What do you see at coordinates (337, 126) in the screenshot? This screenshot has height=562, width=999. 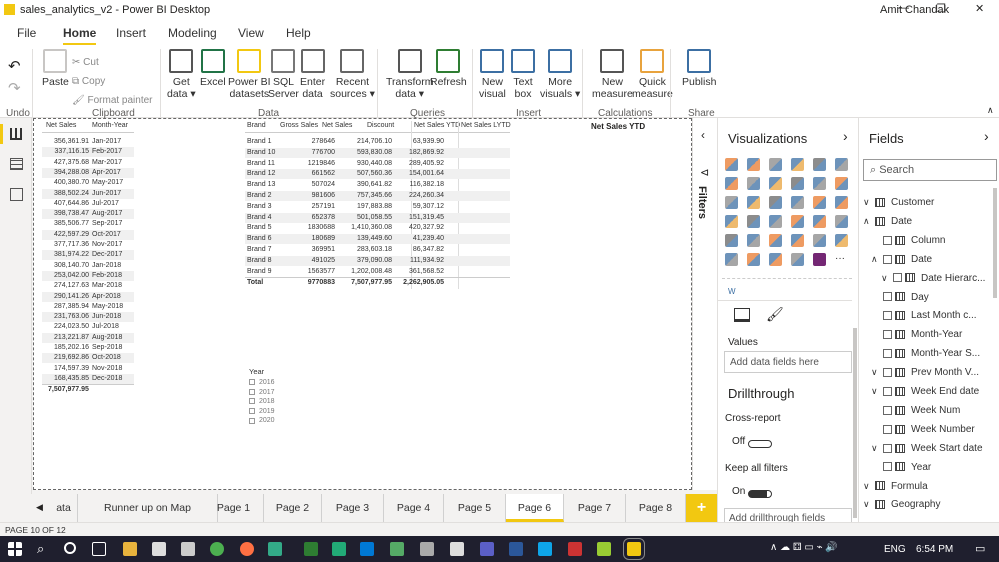 I see `header-cell: Net Sales` at bounding box center [337, 126].